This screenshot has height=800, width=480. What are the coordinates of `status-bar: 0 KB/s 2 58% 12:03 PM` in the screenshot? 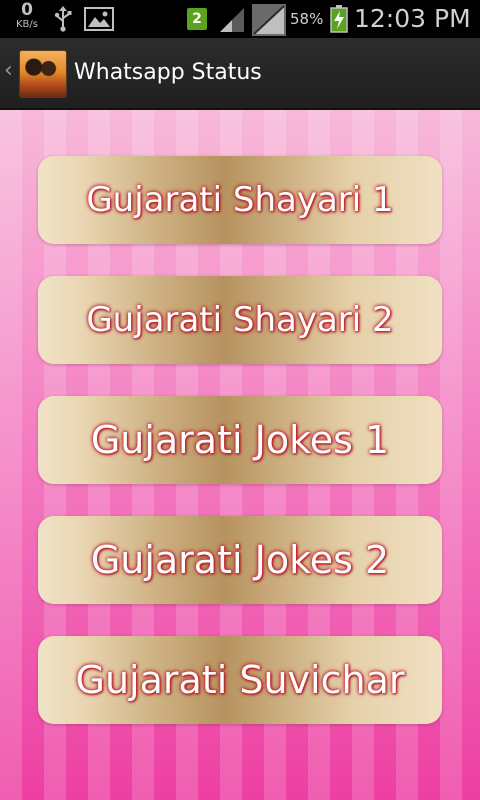 It's located at (240, 19).